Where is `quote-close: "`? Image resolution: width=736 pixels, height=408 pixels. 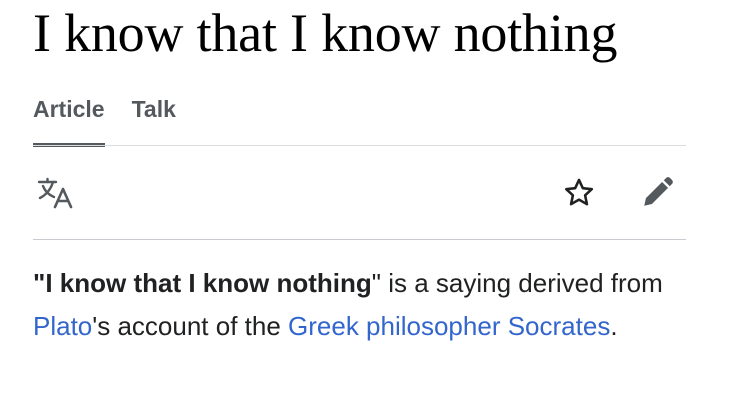
quote-close: " is located at coordinates (376, 283).